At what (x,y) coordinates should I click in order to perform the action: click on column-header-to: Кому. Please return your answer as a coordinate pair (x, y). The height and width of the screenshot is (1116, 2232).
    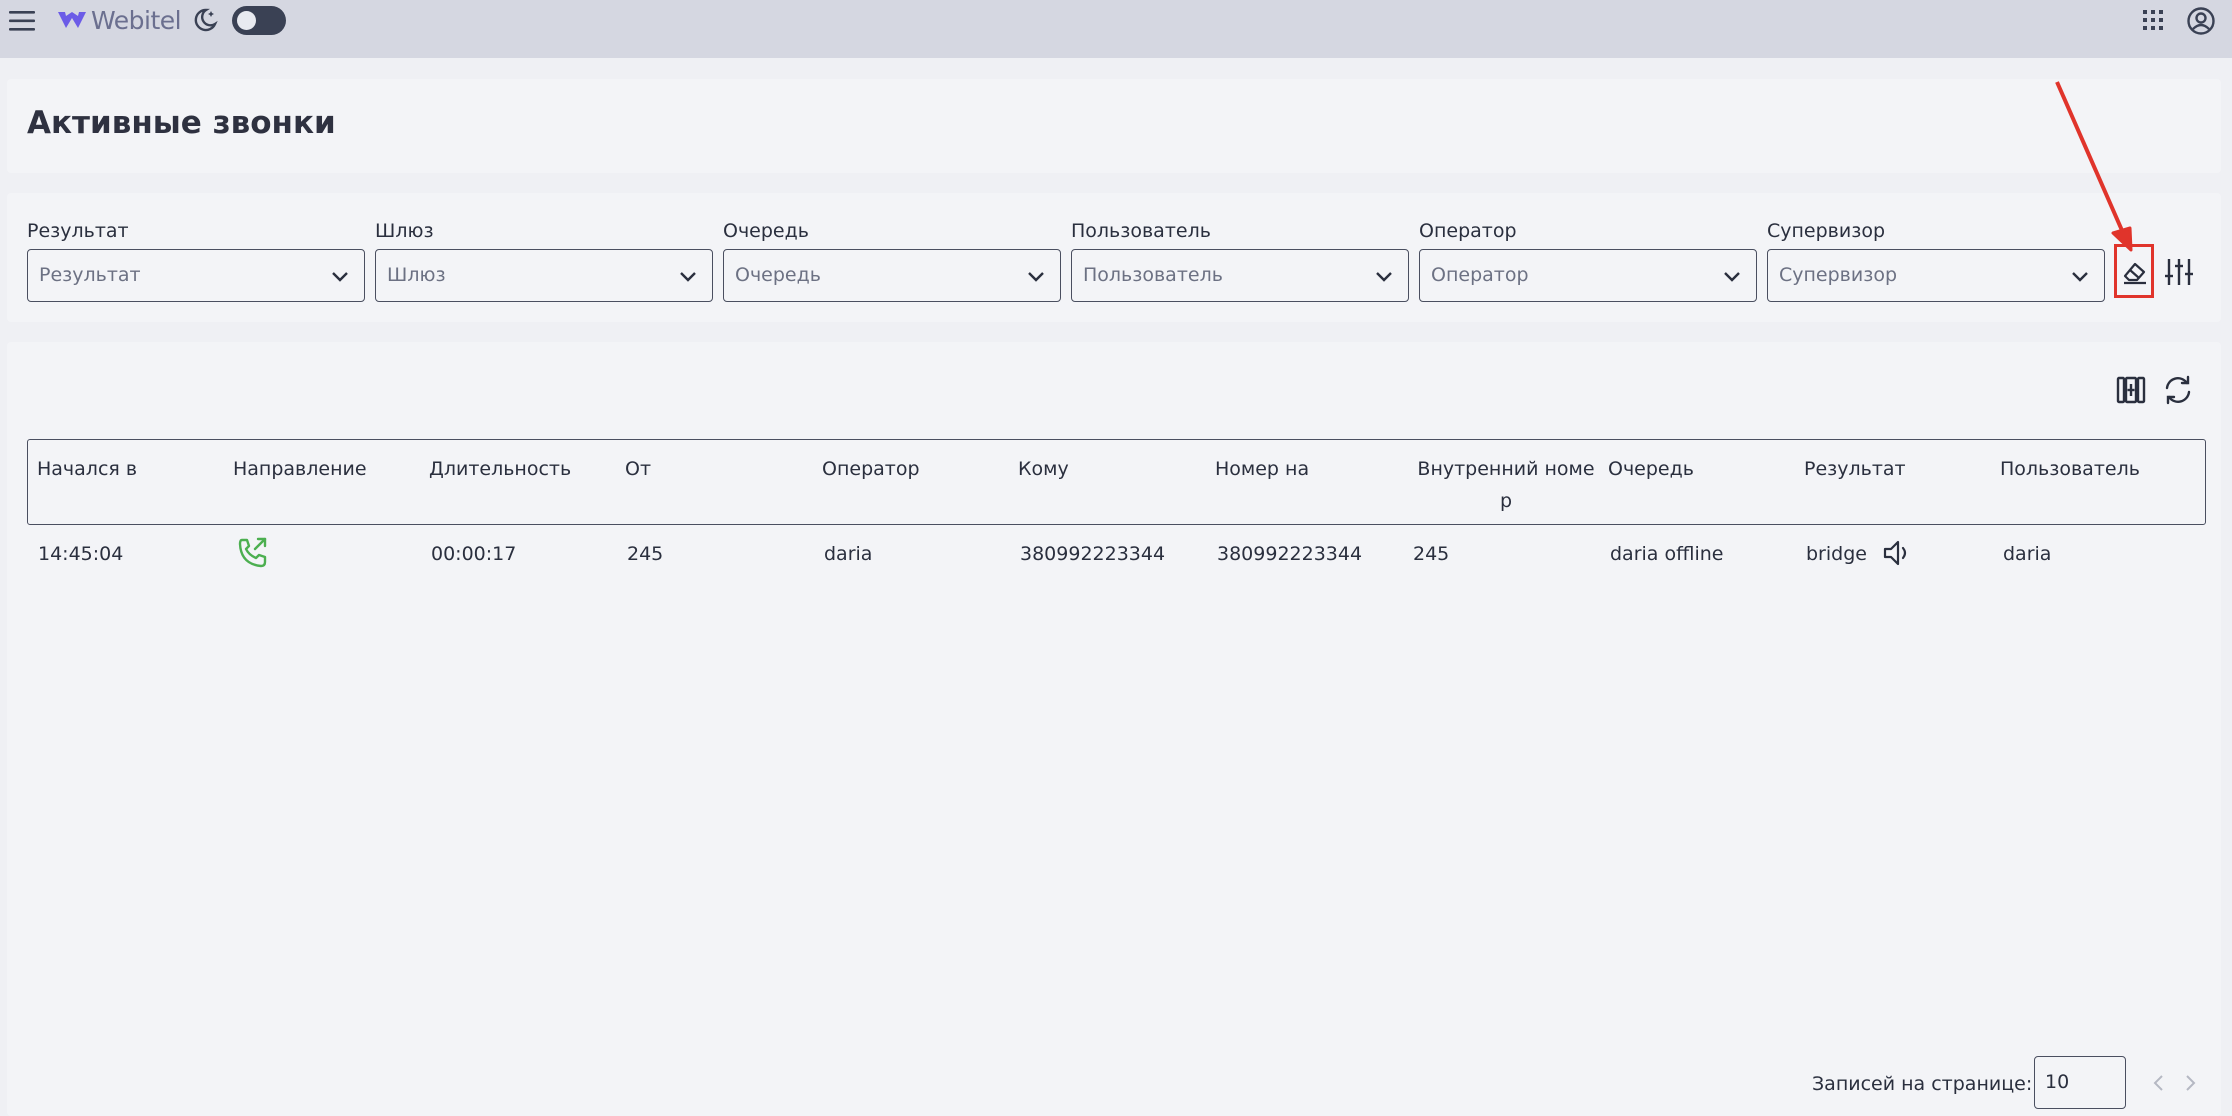
    Looking at the image, I should click on (1043, 469).